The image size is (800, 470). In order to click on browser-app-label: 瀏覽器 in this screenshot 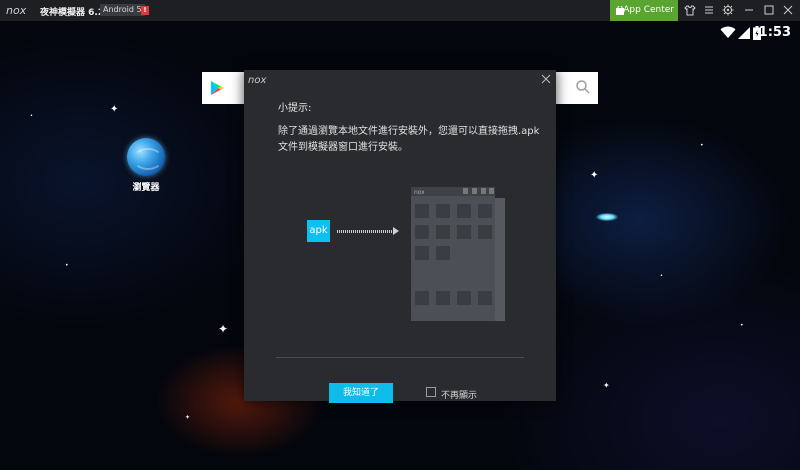, I will do `click(146, 188)`.